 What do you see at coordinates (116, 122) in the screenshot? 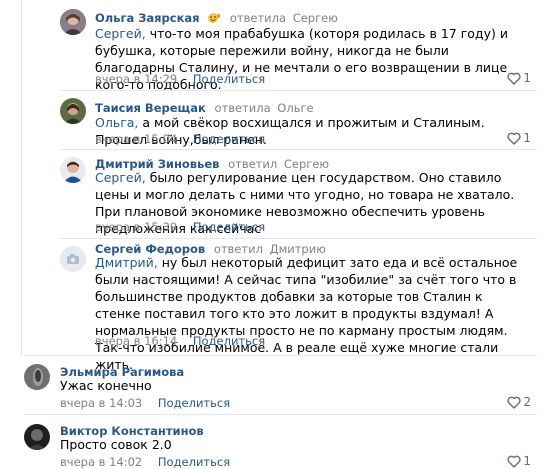
I see `mention-link: Ольга,` at bounding box center [116, 122].